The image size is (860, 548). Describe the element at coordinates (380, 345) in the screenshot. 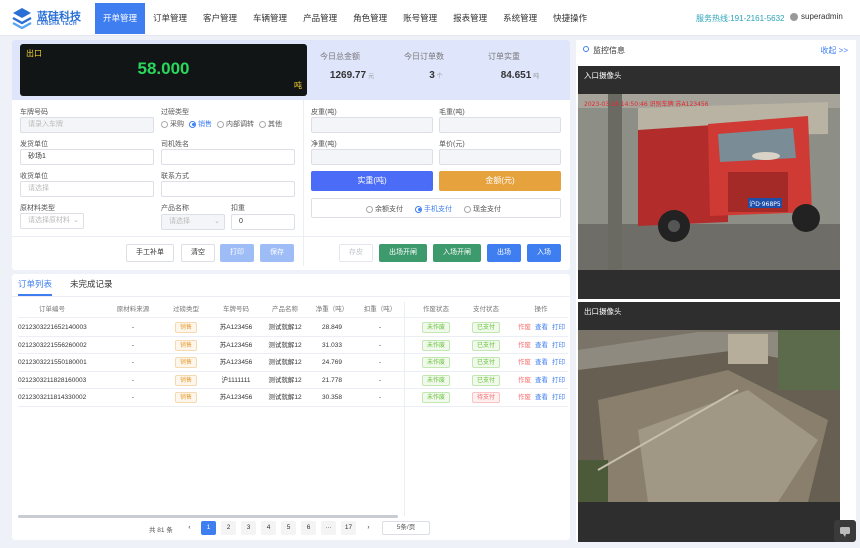

I see `cell-deduct: -` at that location.